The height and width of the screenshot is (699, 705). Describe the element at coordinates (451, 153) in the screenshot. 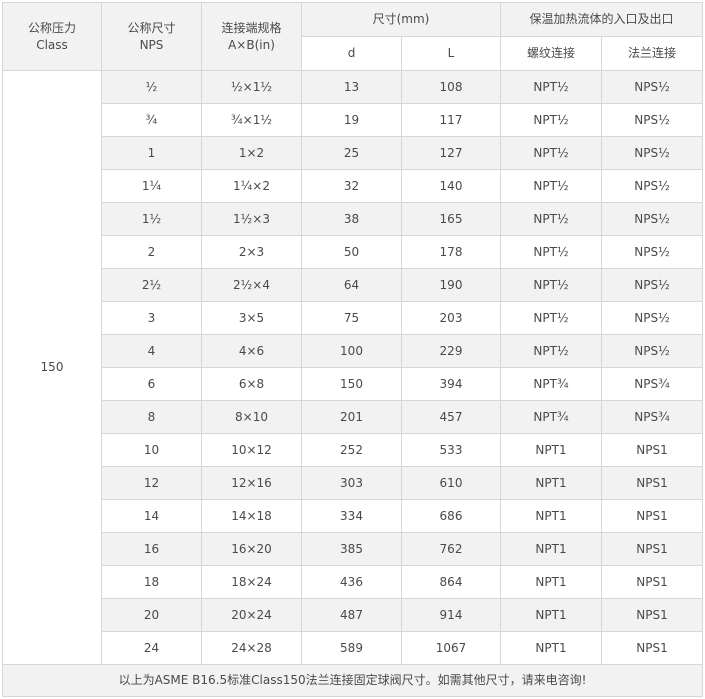

I see `cell-L: 127` at that location.